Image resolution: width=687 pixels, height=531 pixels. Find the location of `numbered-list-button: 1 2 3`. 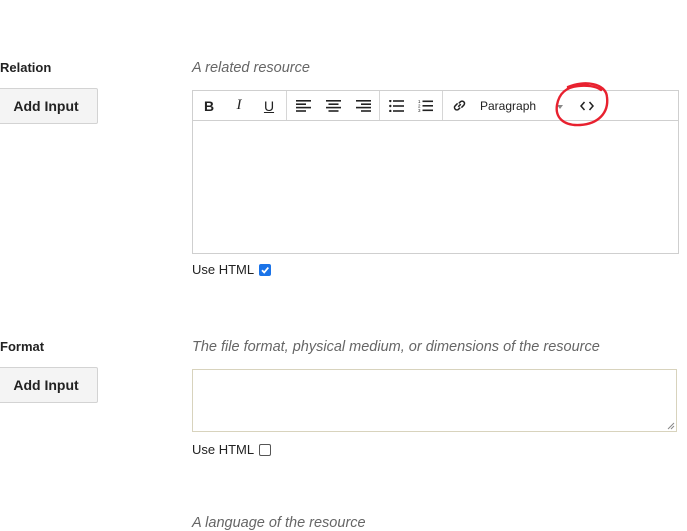

numbered-list-button: 1 2 3 is located at coordinates (425, 105).